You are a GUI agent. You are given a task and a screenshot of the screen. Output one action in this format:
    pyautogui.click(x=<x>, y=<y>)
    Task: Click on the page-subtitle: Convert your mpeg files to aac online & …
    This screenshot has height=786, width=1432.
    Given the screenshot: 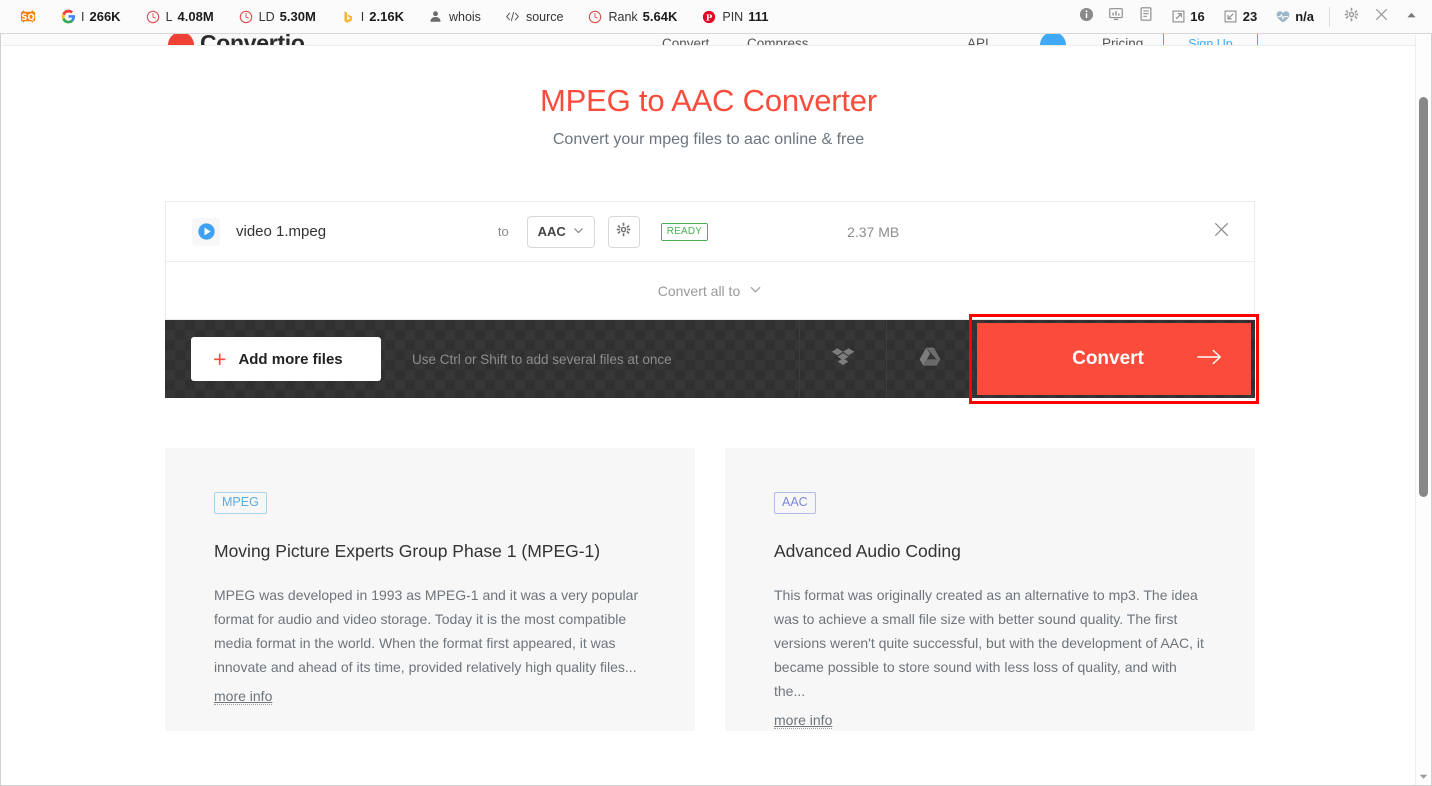 What is the action you would take?
    pyautogui.click(x=708, y=139)
    